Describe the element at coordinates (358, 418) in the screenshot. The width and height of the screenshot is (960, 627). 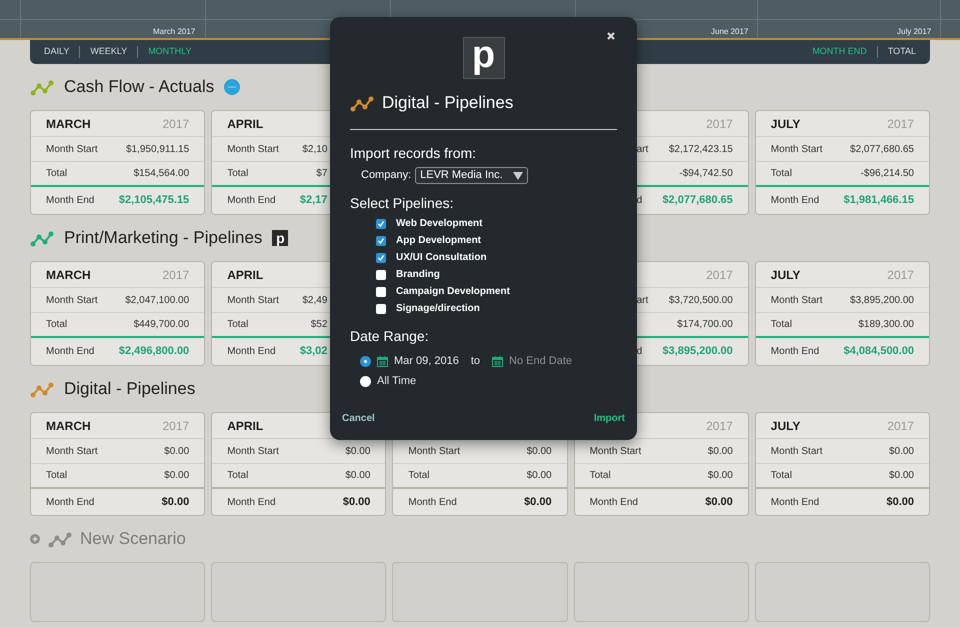
I see `cancel-button: Cancel` at that location.